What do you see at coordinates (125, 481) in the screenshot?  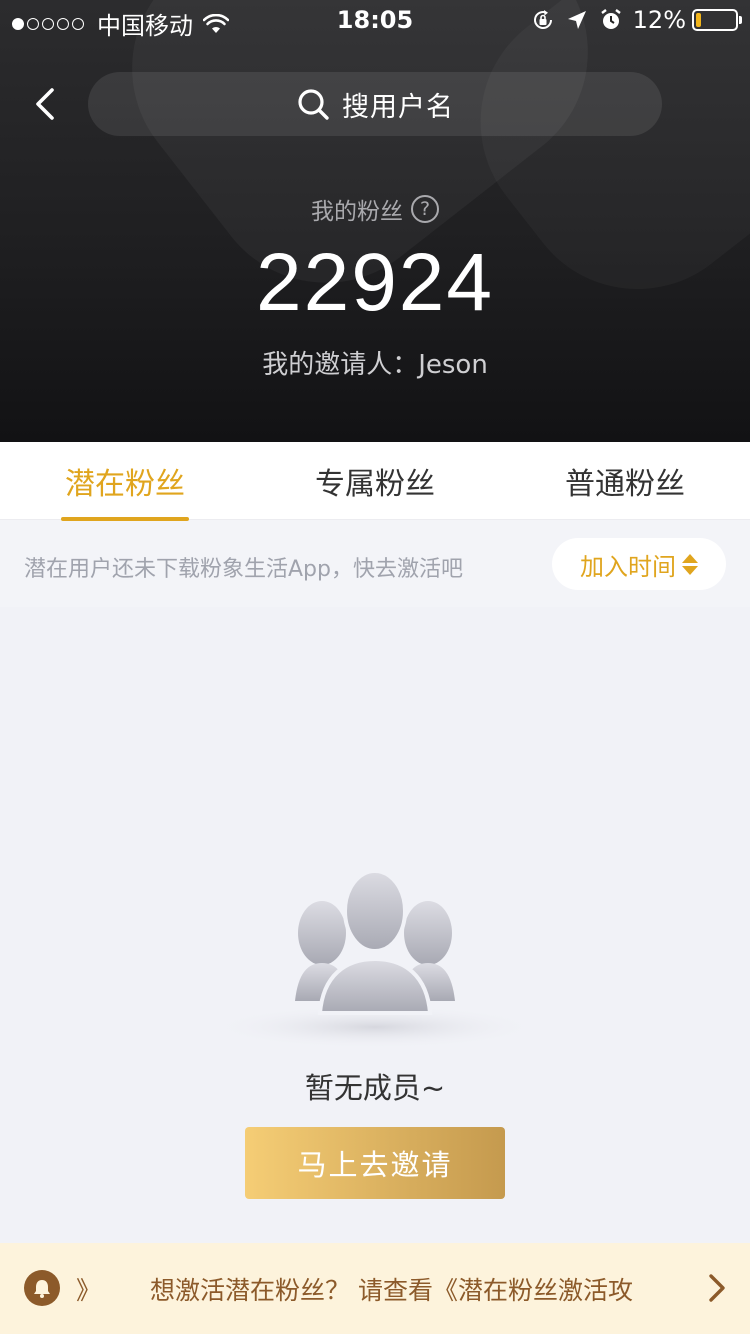 I see `tab-potential-fans: 潜在粉丝` at bounding box center [125, 481].